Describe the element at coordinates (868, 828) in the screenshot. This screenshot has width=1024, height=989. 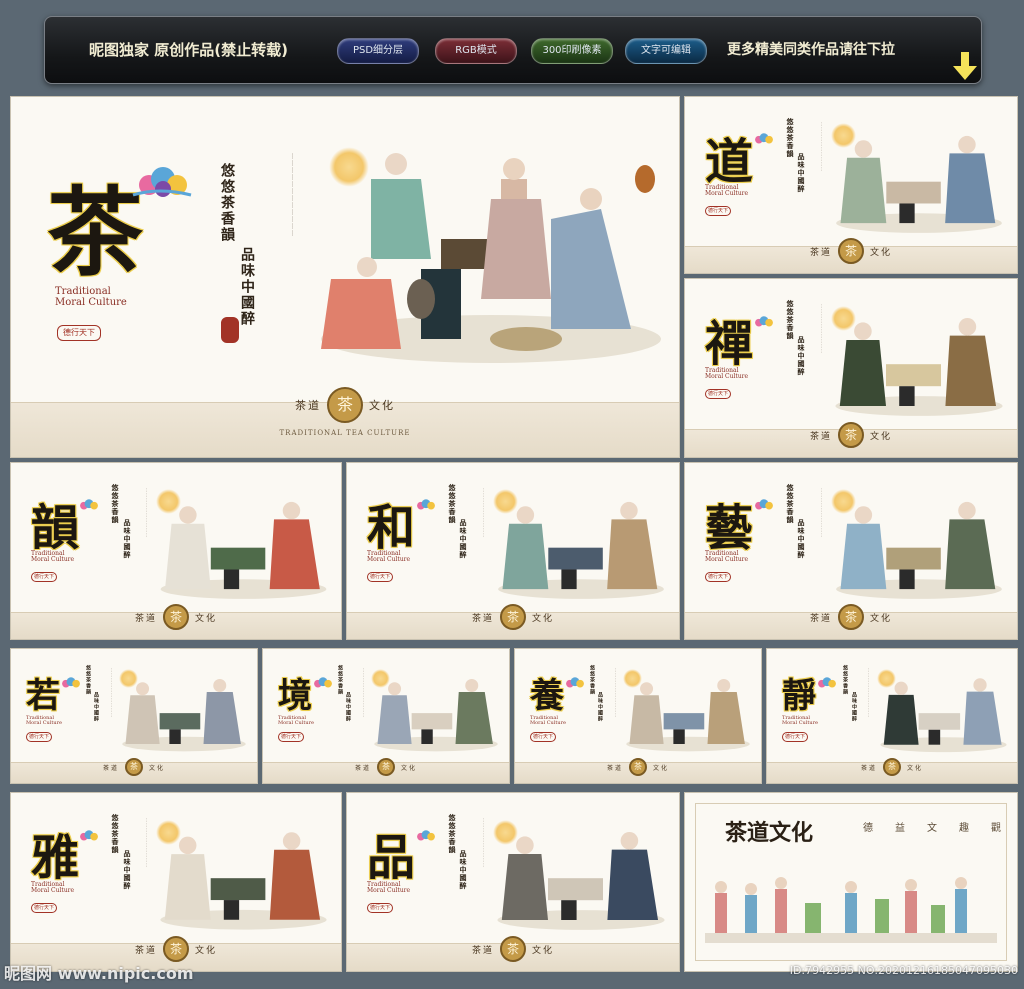
I see `scroll-char-1: 德` at that location.